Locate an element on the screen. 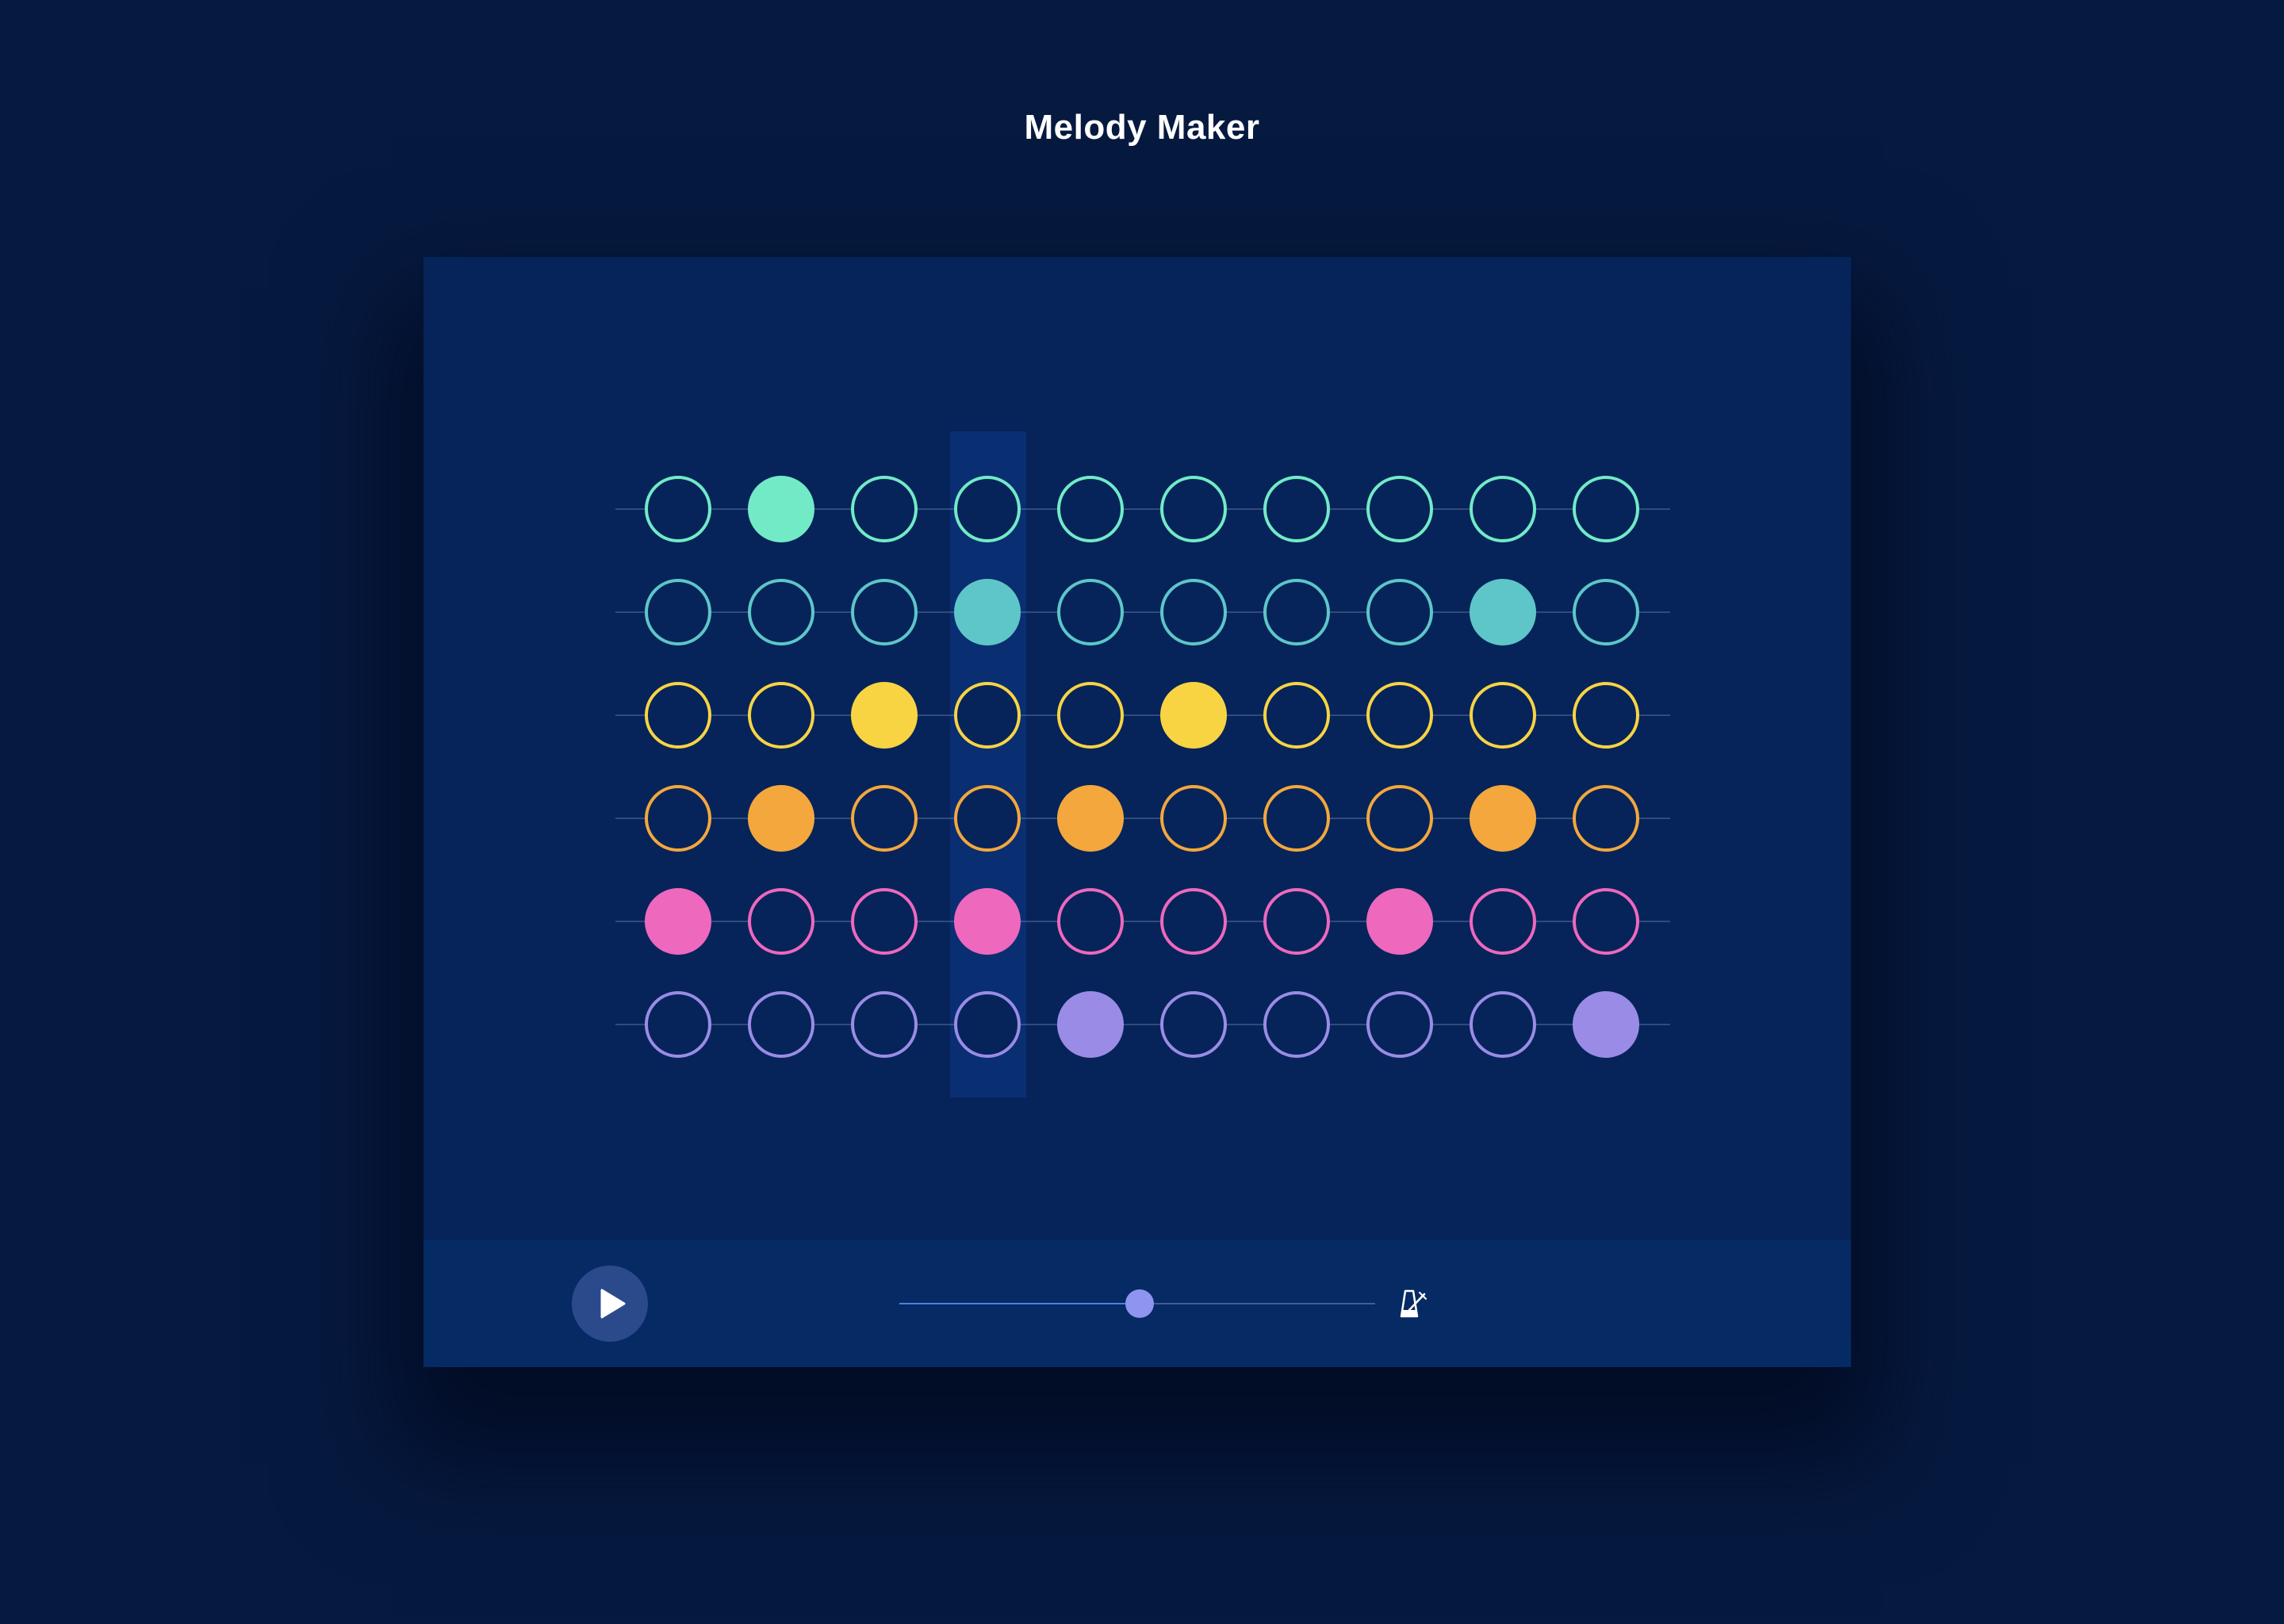  tempo-slider is located at coordinates (1137, 1303).